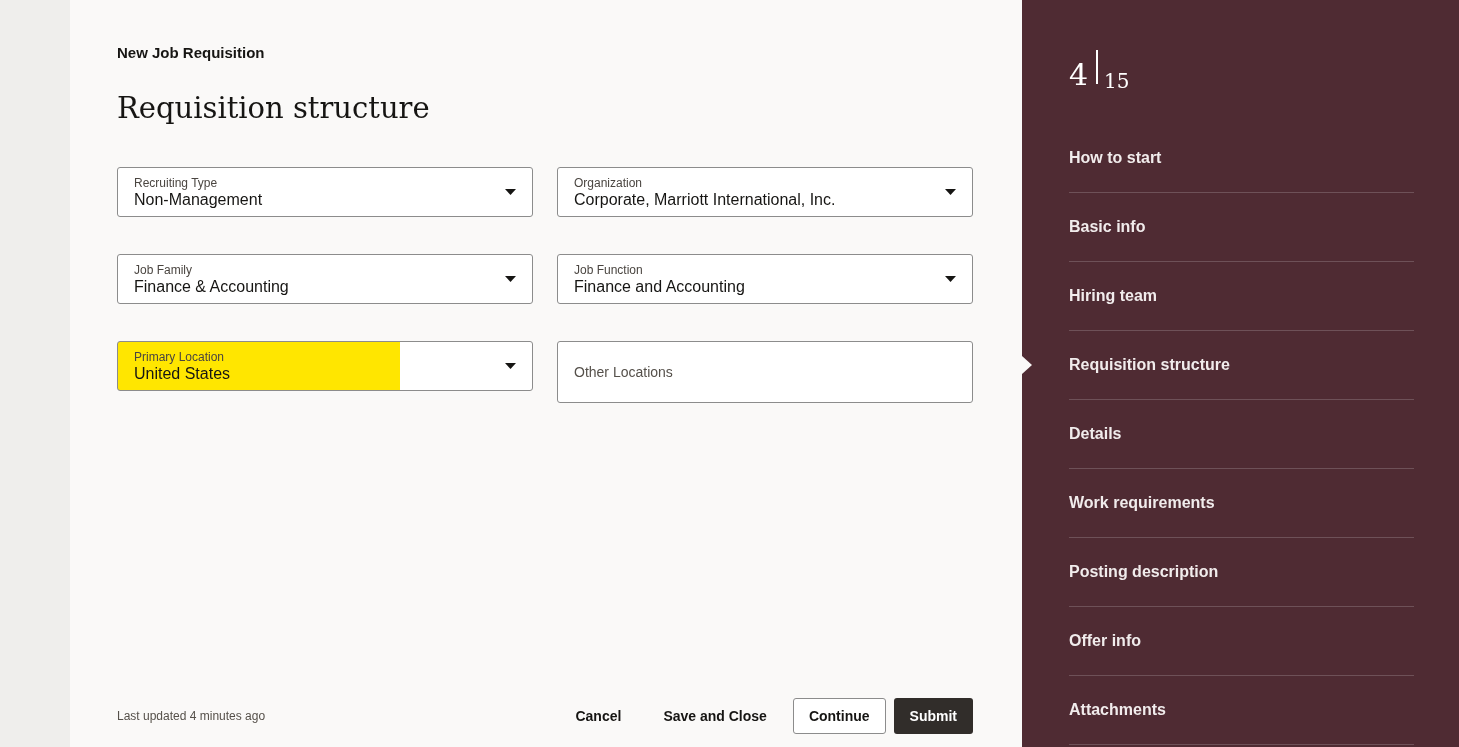 Image resolution: width=1459 pixels, height=747 pixels. I want to click on field-label: Recruiting Type, so click(176, 182).